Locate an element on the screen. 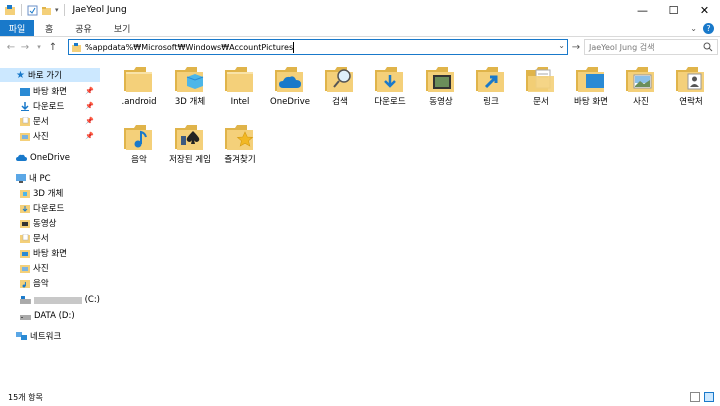  back-button: ← is located at coordinates (11, 47).